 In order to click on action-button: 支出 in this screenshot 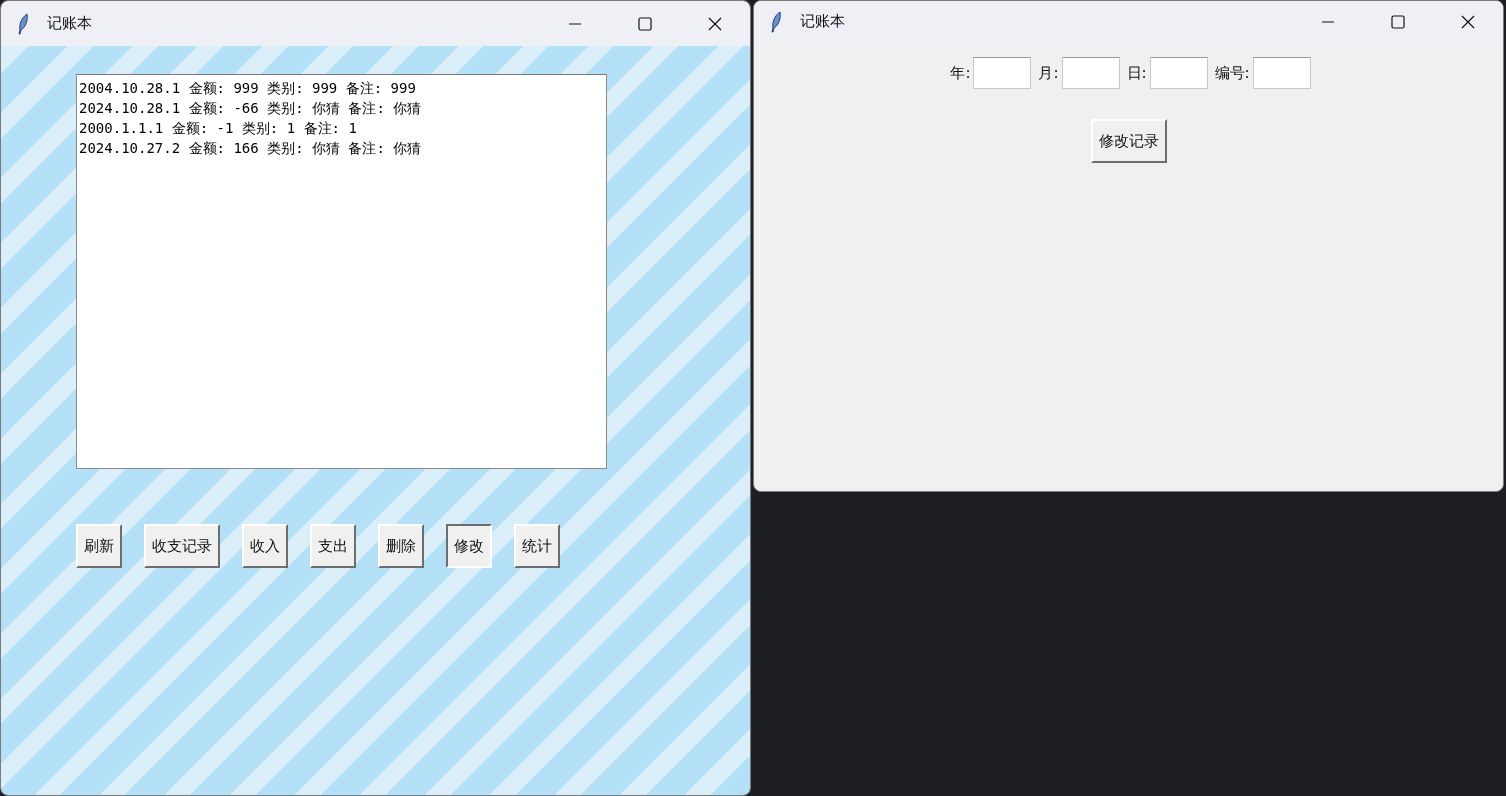, I will do `click(333, 546)`.